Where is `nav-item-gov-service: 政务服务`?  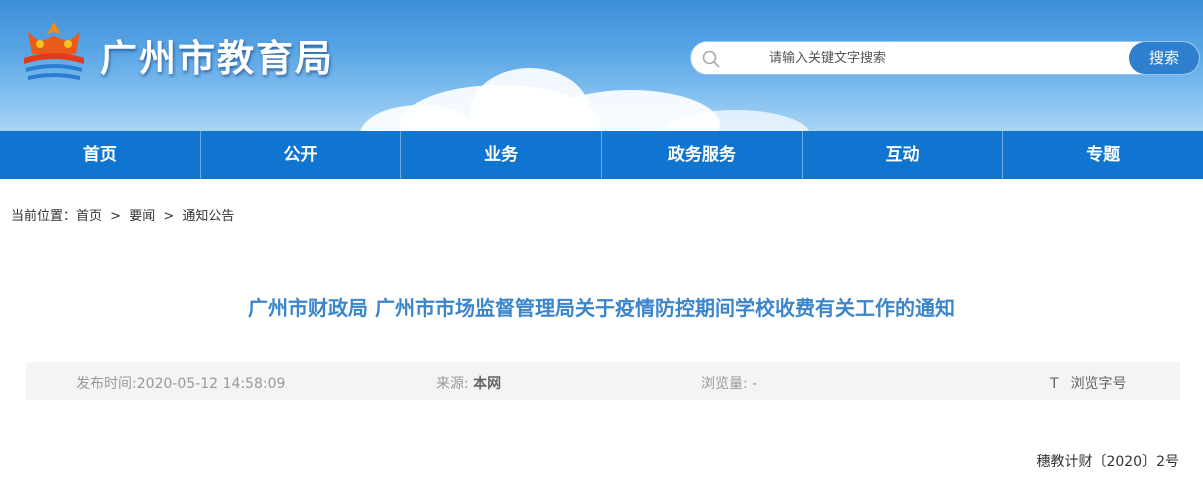
nav-item-gov-service: 政务服务 is located at coordinates (702, 155).